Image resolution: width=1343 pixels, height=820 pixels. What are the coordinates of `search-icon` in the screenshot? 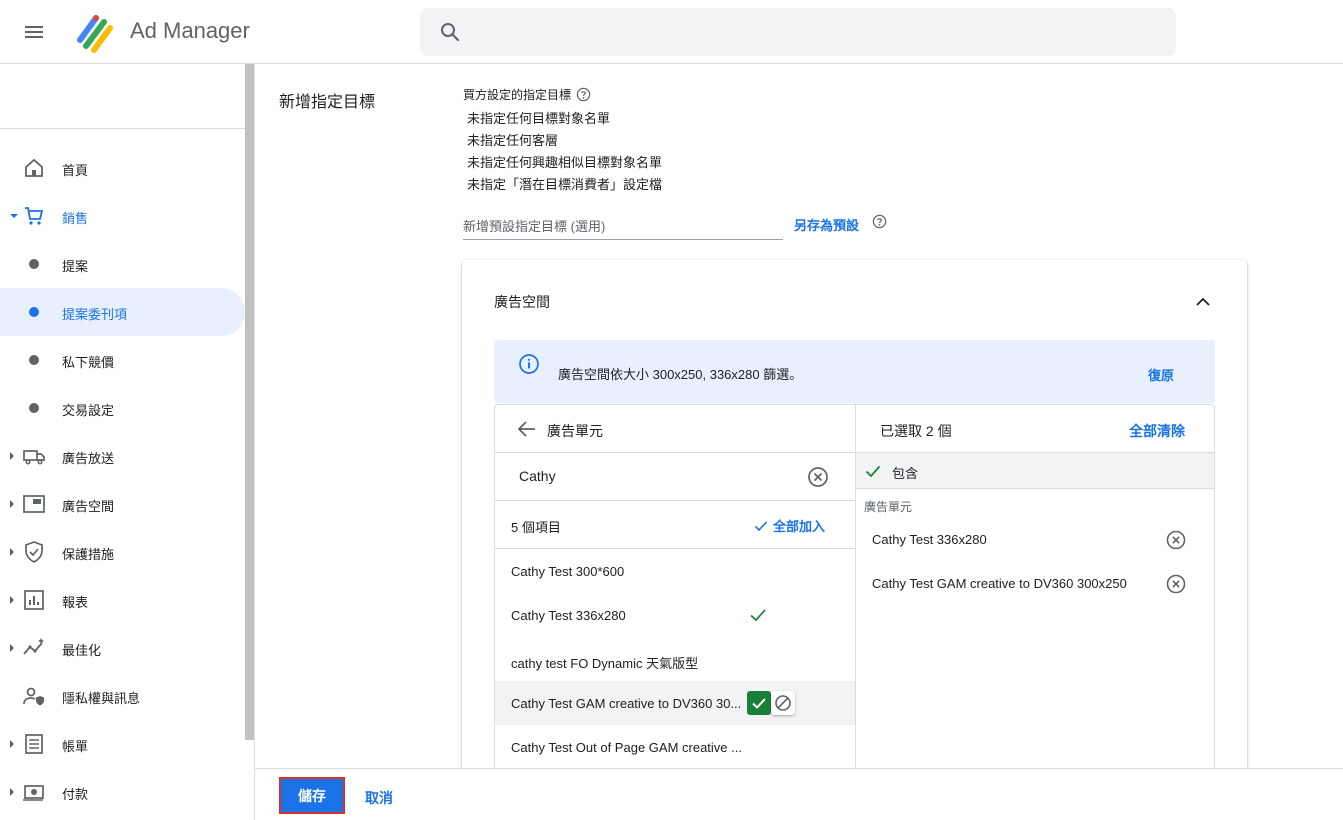 It's located at (450, 32).